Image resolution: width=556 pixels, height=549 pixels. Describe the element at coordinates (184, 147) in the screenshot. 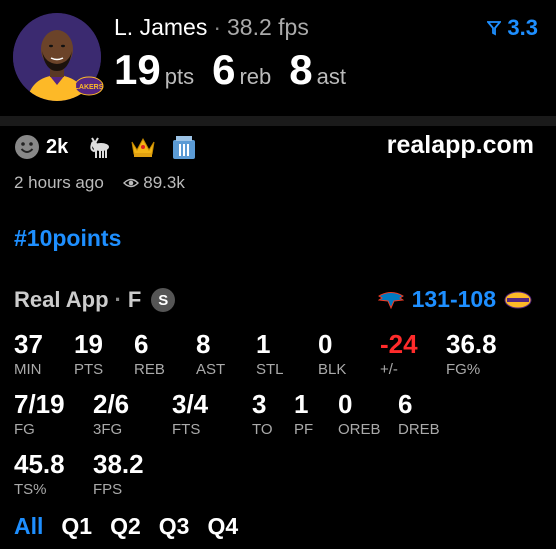

I see `trash-icon` at that location.